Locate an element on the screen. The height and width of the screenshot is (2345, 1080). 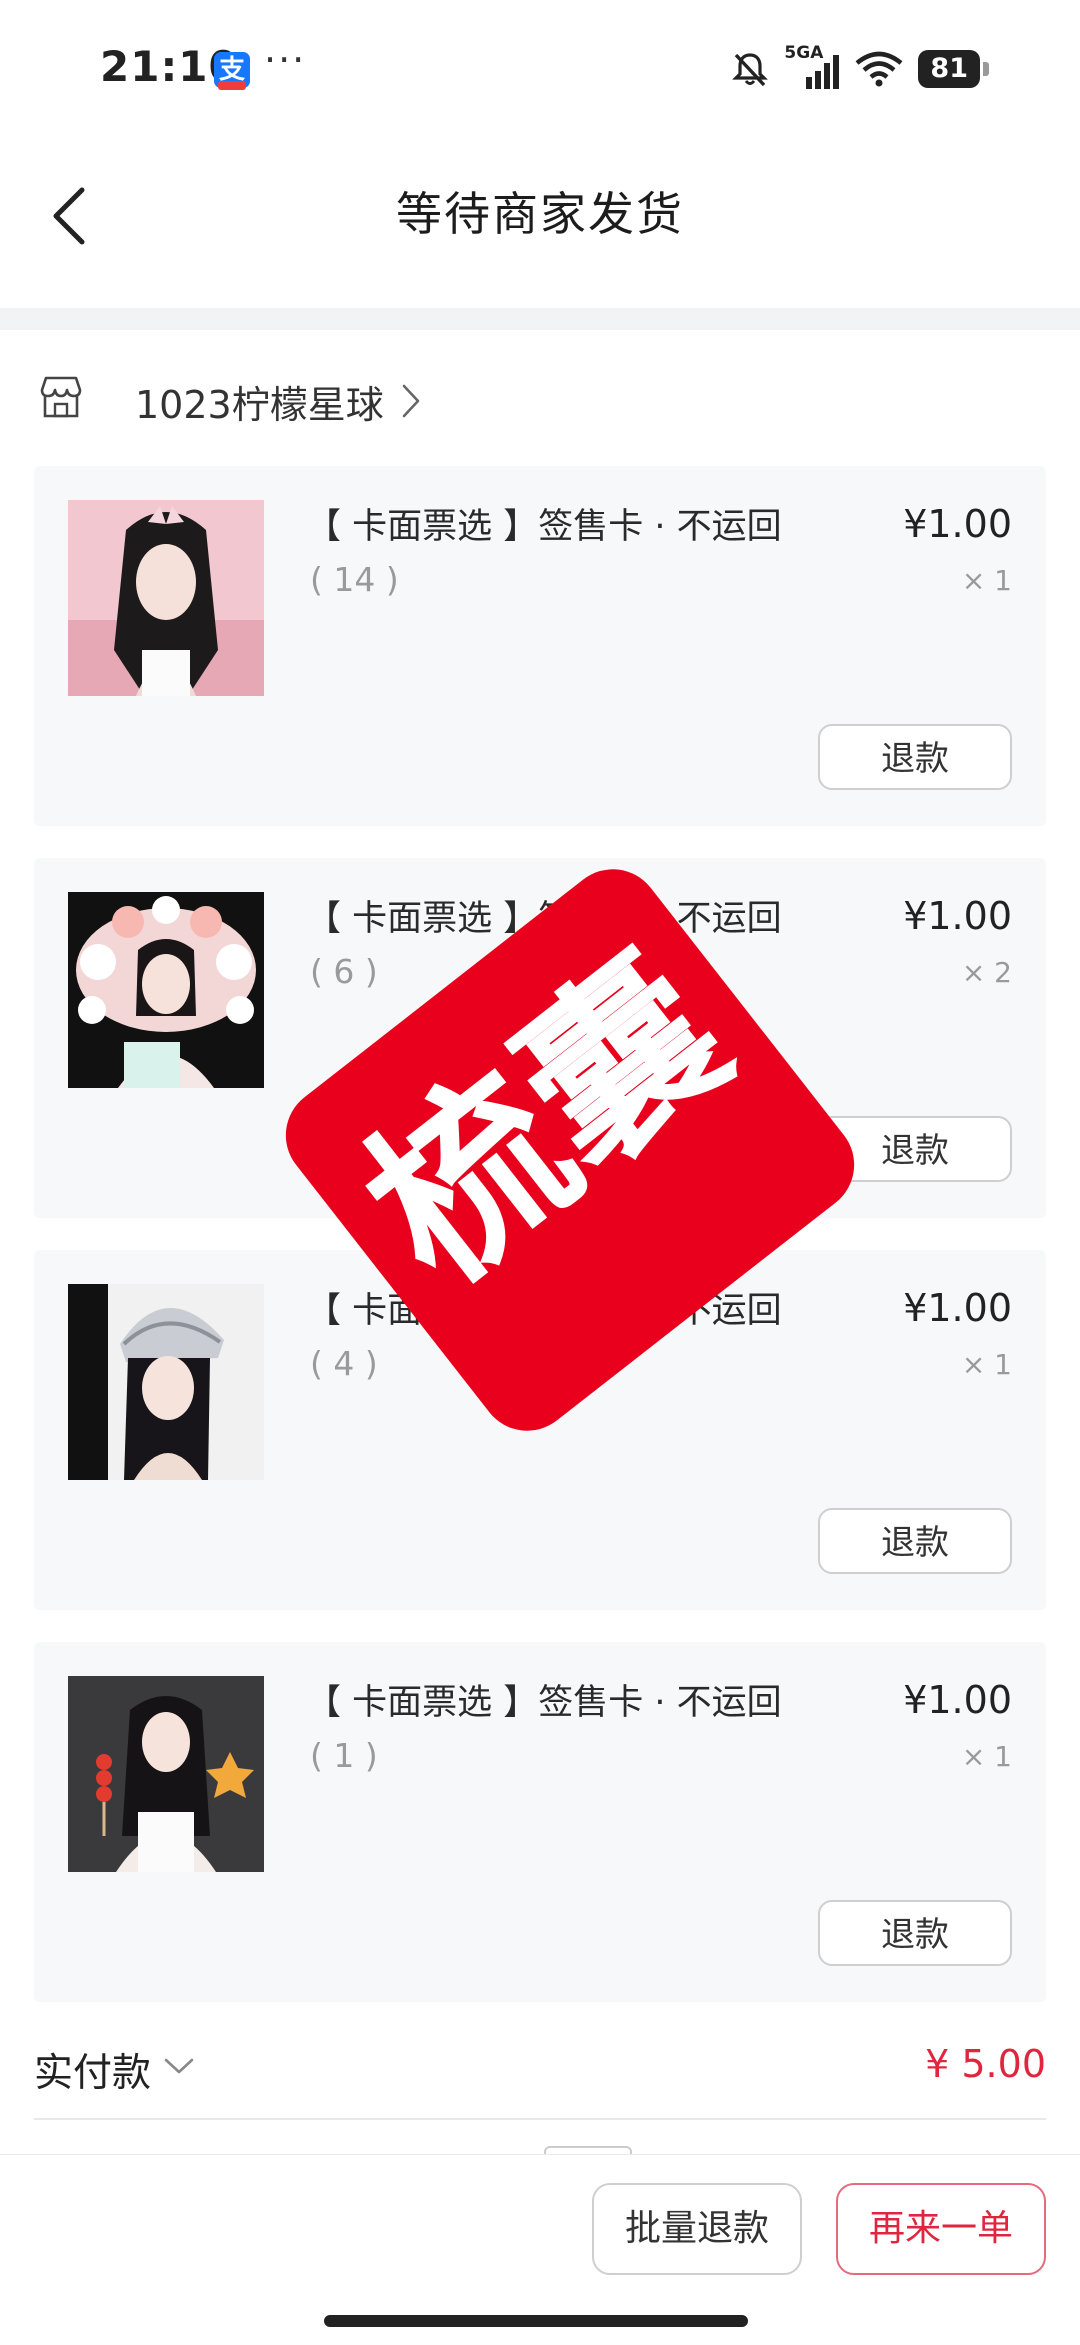
paid-amount-value: ¥ 5.00 is located at coordinates (985, 2064).